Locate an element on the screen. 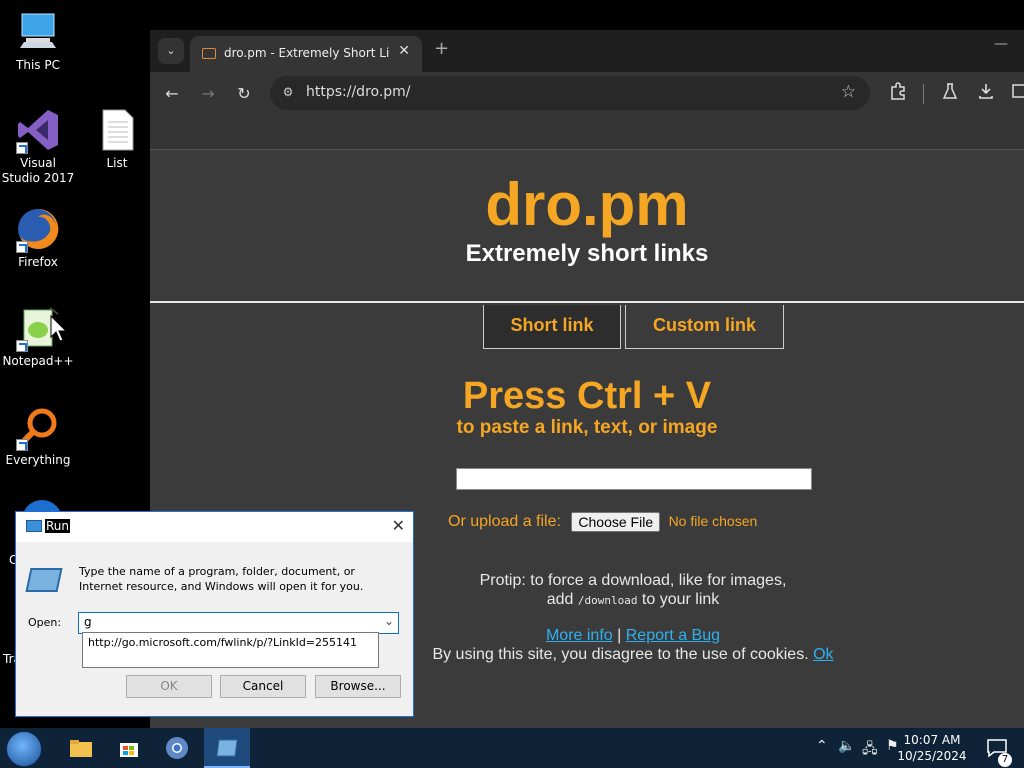 The height and width of the screenshot is (768, 1024). network-icon: 🖧 is located at coordinates (870, 750).